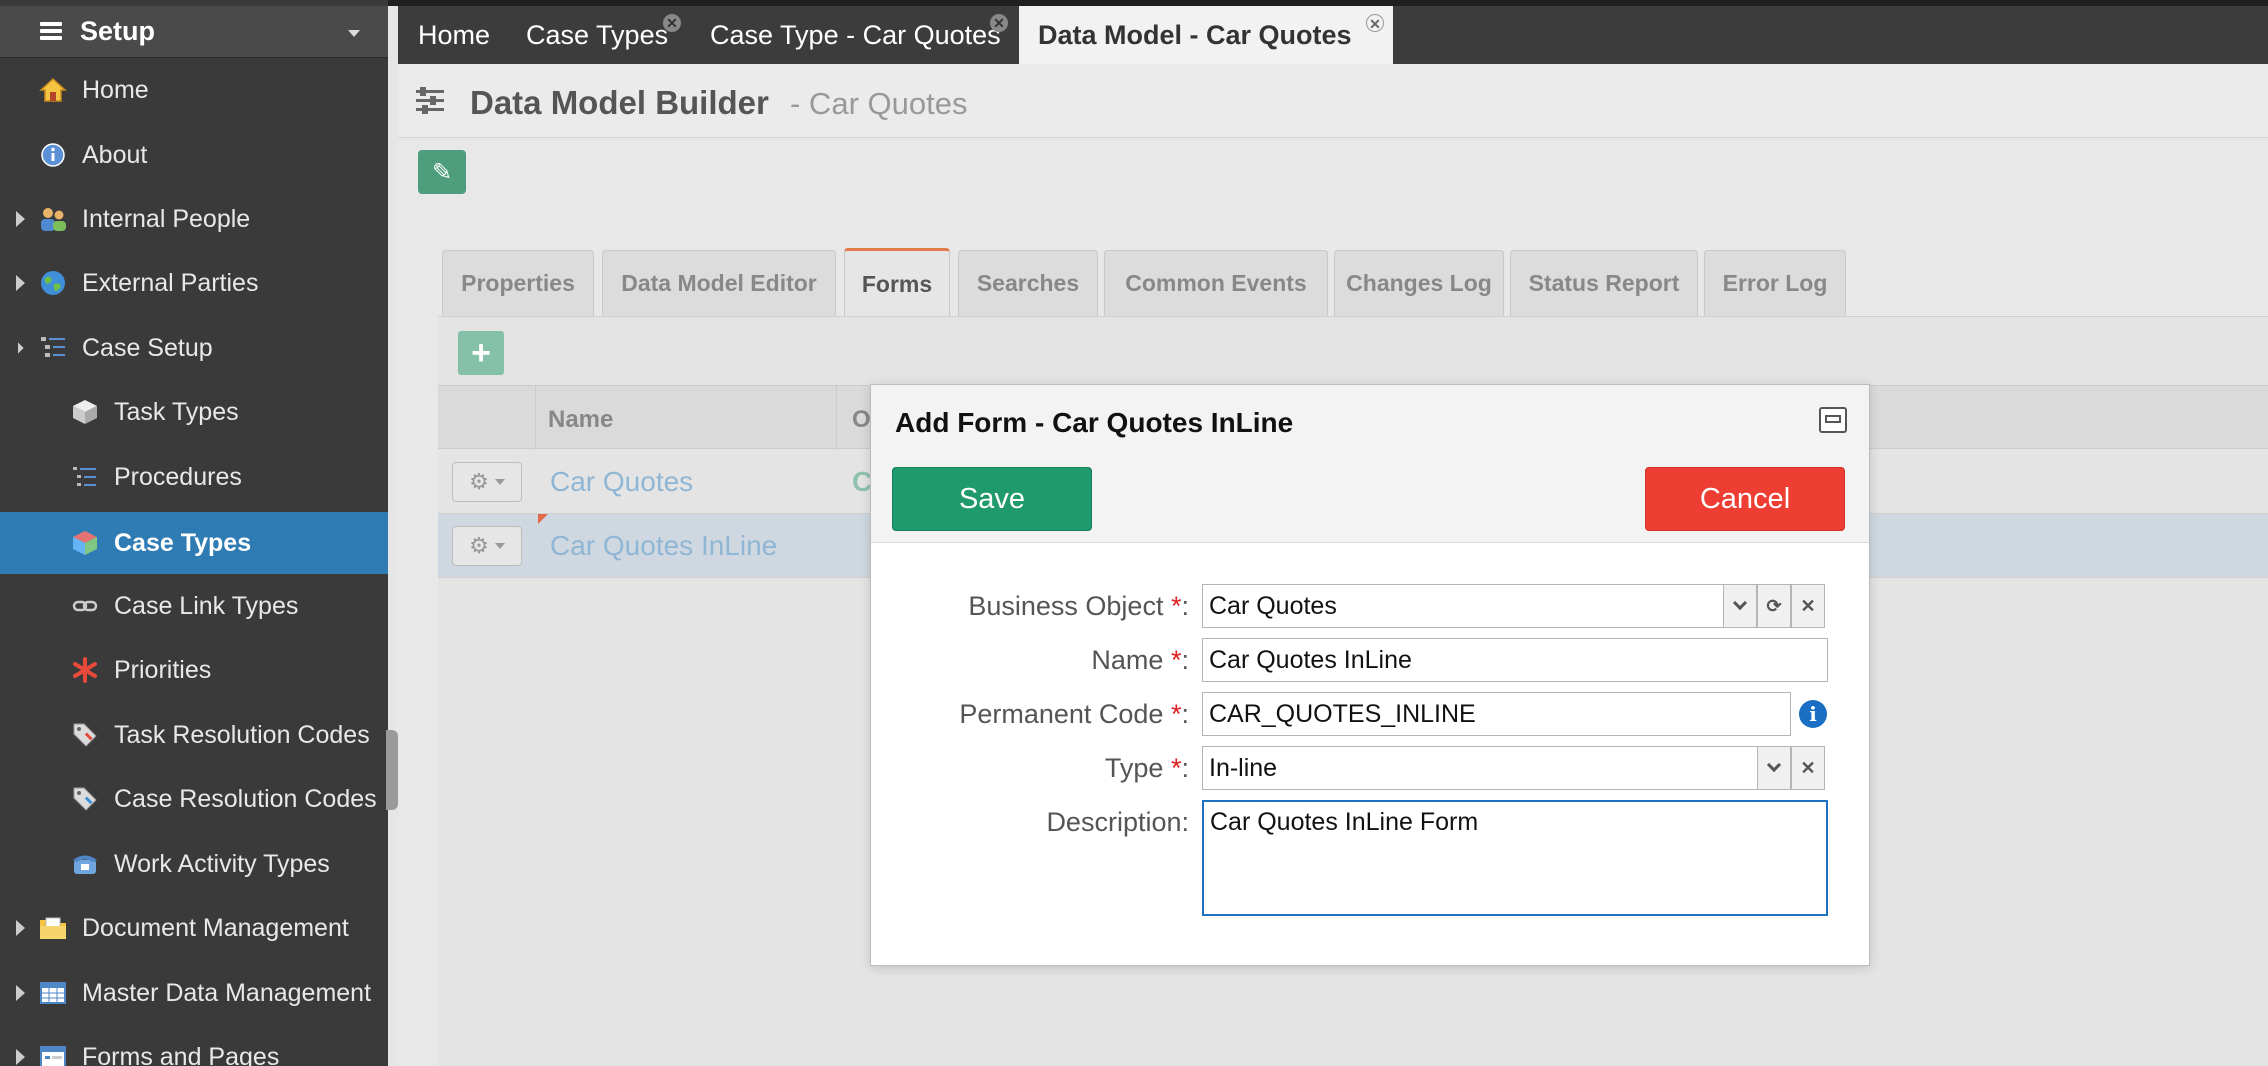  I want to click on permanent-code-label: Permanent Code *:, so click(1074, 714).